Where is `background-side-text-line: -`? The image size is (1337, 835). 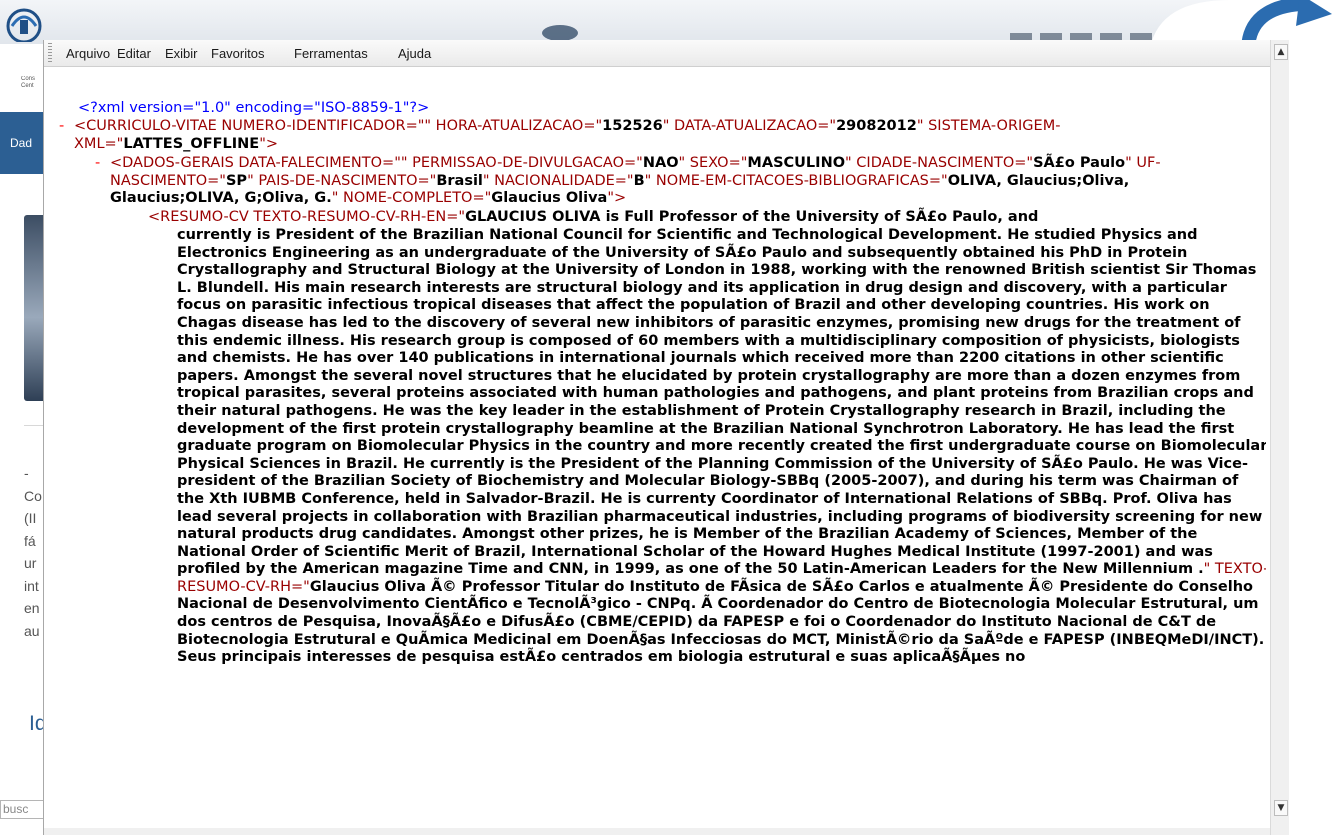
background-side-text-line: - is located at coordinates (26, 473).